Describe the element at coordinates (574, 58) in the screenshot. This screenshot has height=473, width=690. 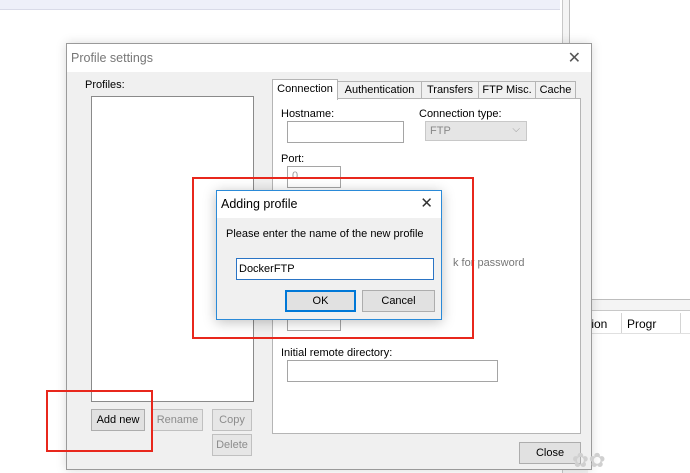
I see `close-icon: ✕` at that location.